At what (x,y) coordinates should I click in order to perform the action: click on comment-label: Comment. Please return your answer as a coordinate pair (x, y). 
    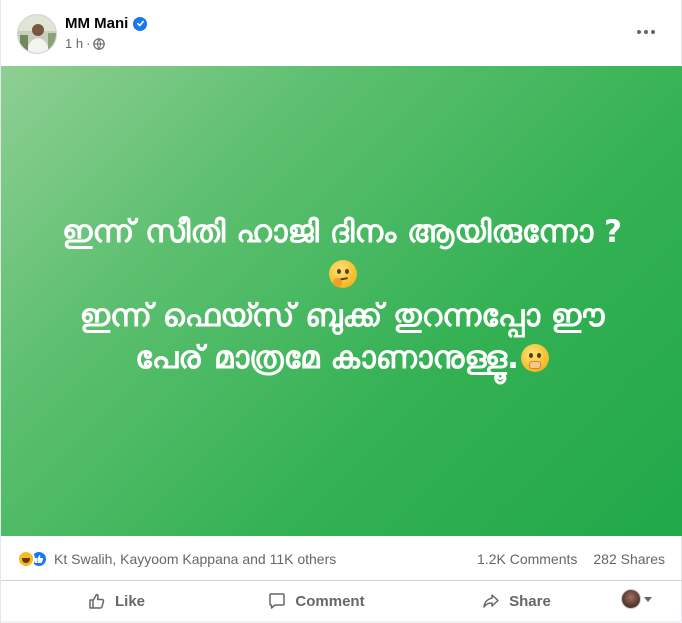
    Looking at the image, I should click on (330, 601).